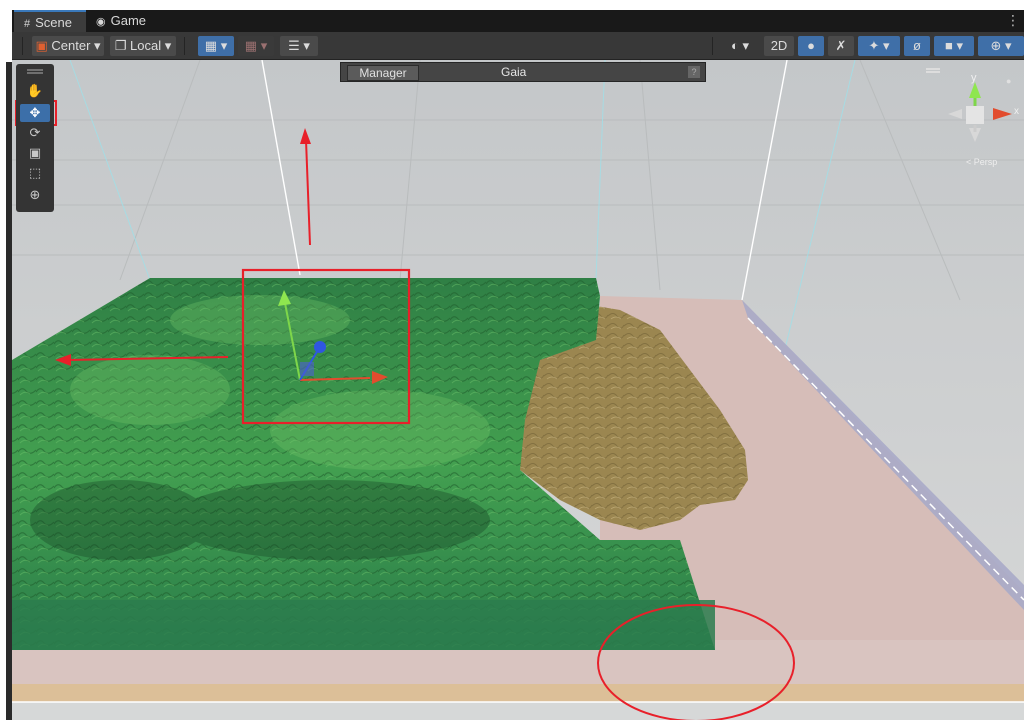  I want to click on hierarchy-edge, so click(9, 391).